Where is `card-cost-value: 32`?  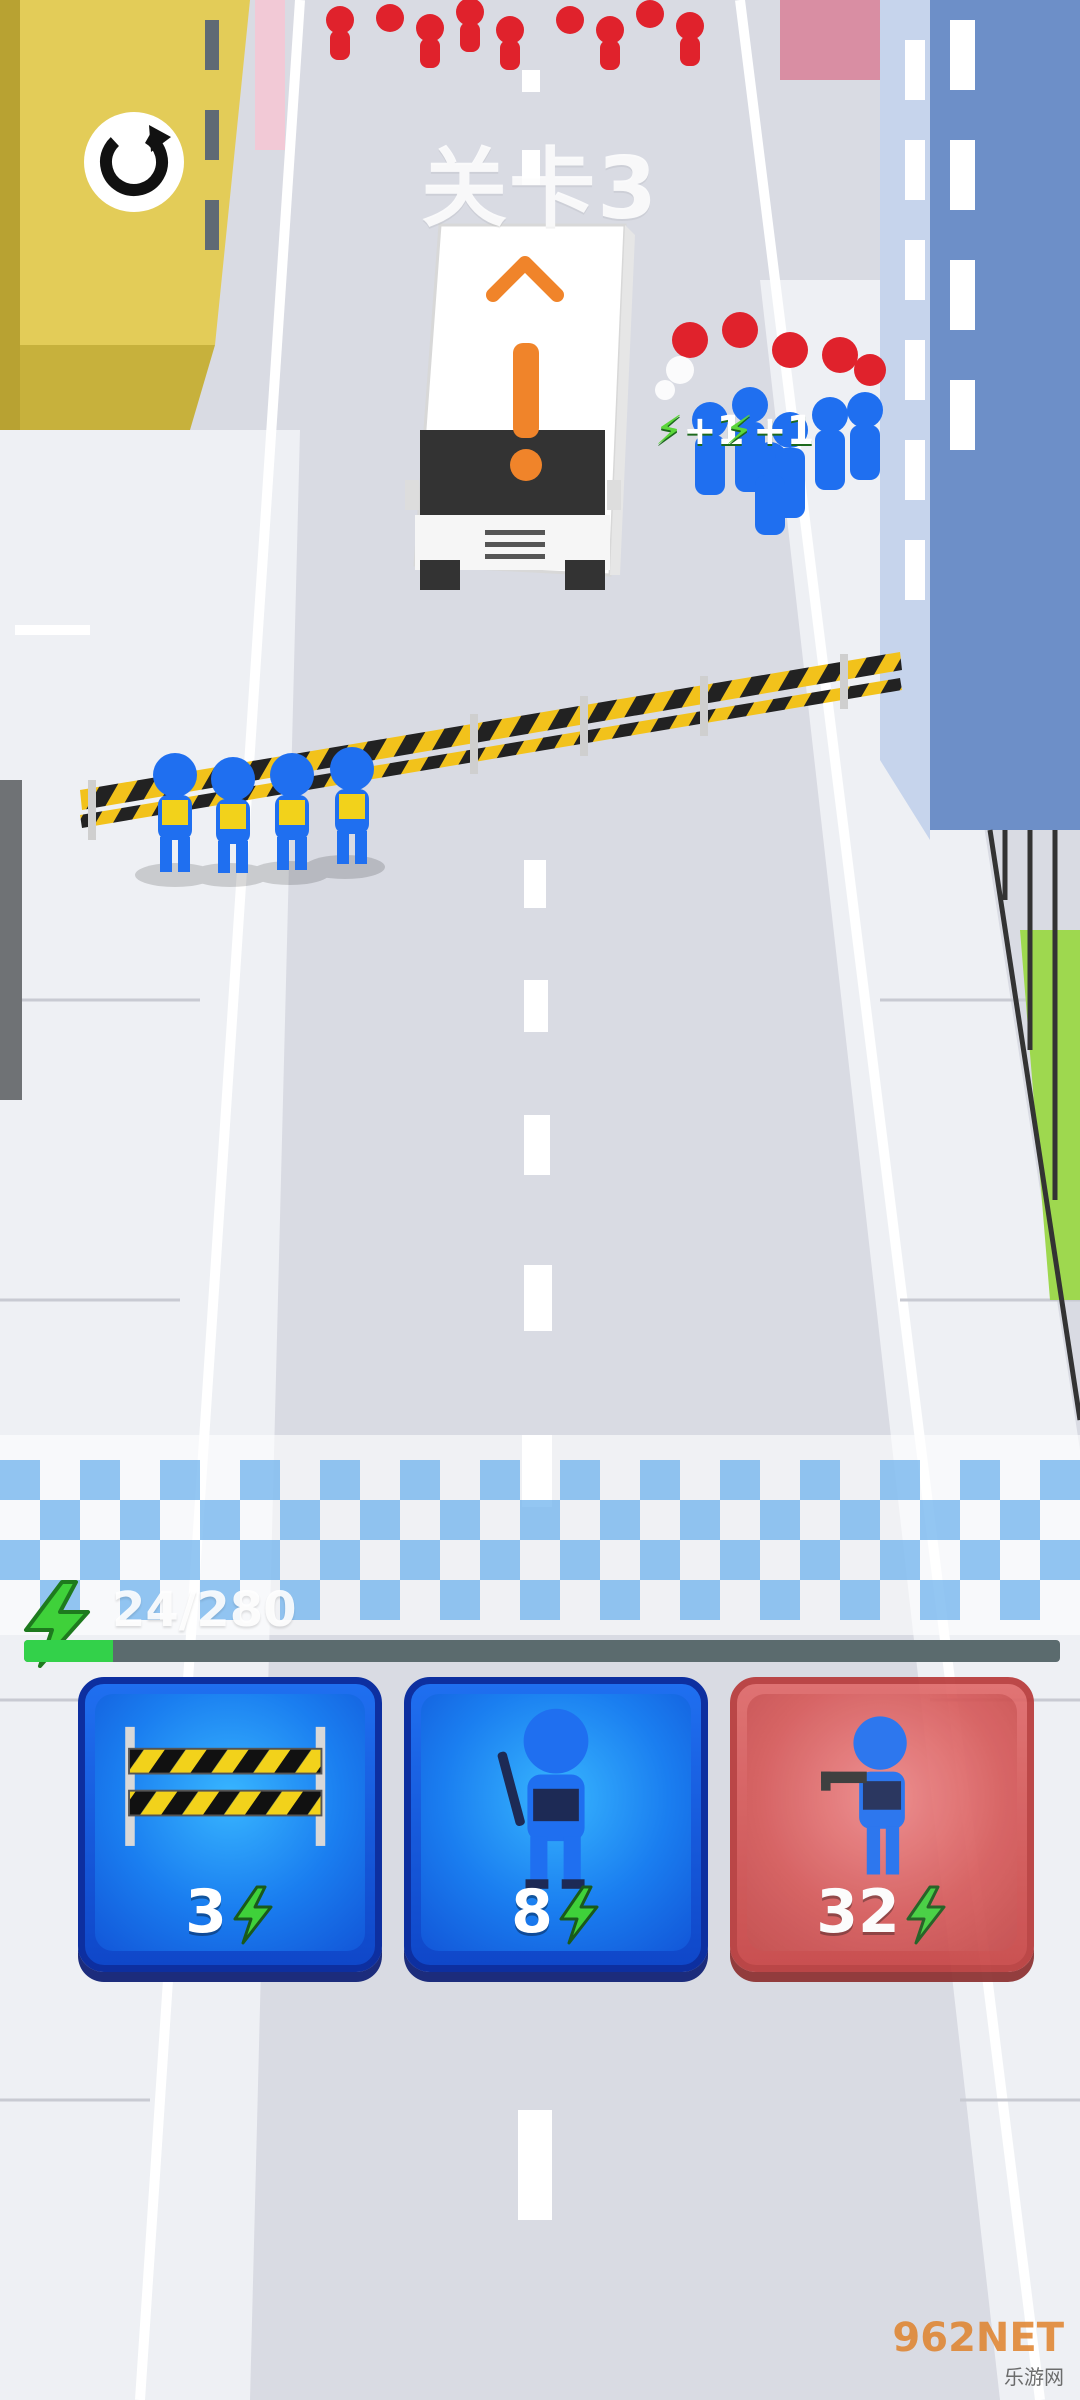
card-cost-value: 32 is located at coordinates (858, 1912).